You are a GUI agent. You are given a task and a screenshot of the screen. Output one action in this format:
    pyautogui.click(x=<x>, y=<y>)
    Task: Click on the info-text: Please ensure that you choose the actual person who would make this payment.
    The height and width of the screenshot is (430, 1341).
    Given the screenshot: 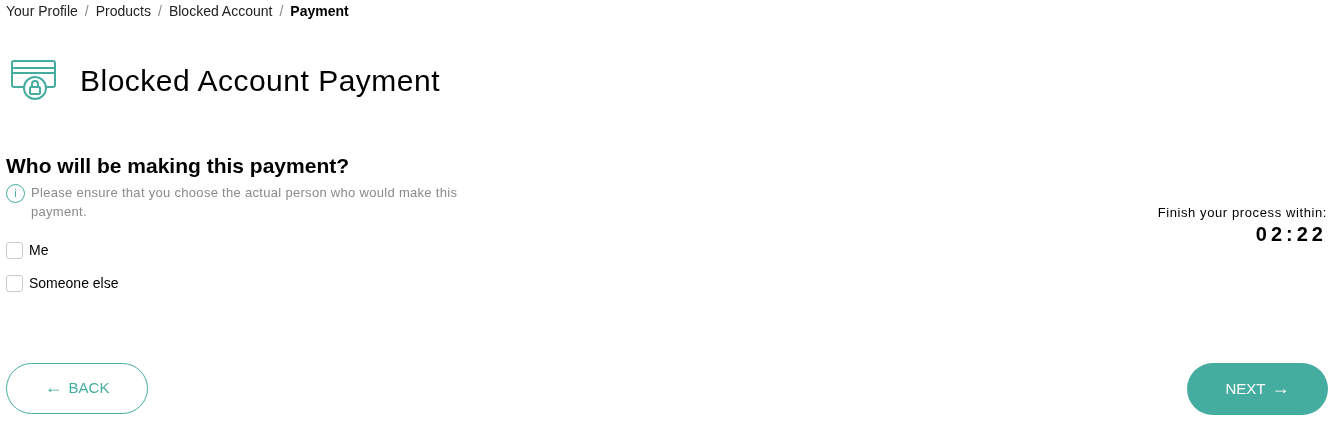 What is the action you would take?
    pyautogui.click(x=245, y=202)
    